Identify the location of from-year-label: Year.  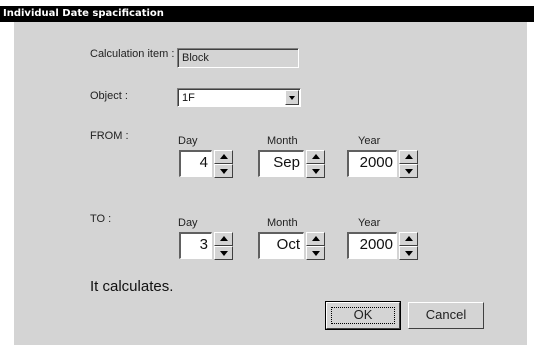
(369, 141).